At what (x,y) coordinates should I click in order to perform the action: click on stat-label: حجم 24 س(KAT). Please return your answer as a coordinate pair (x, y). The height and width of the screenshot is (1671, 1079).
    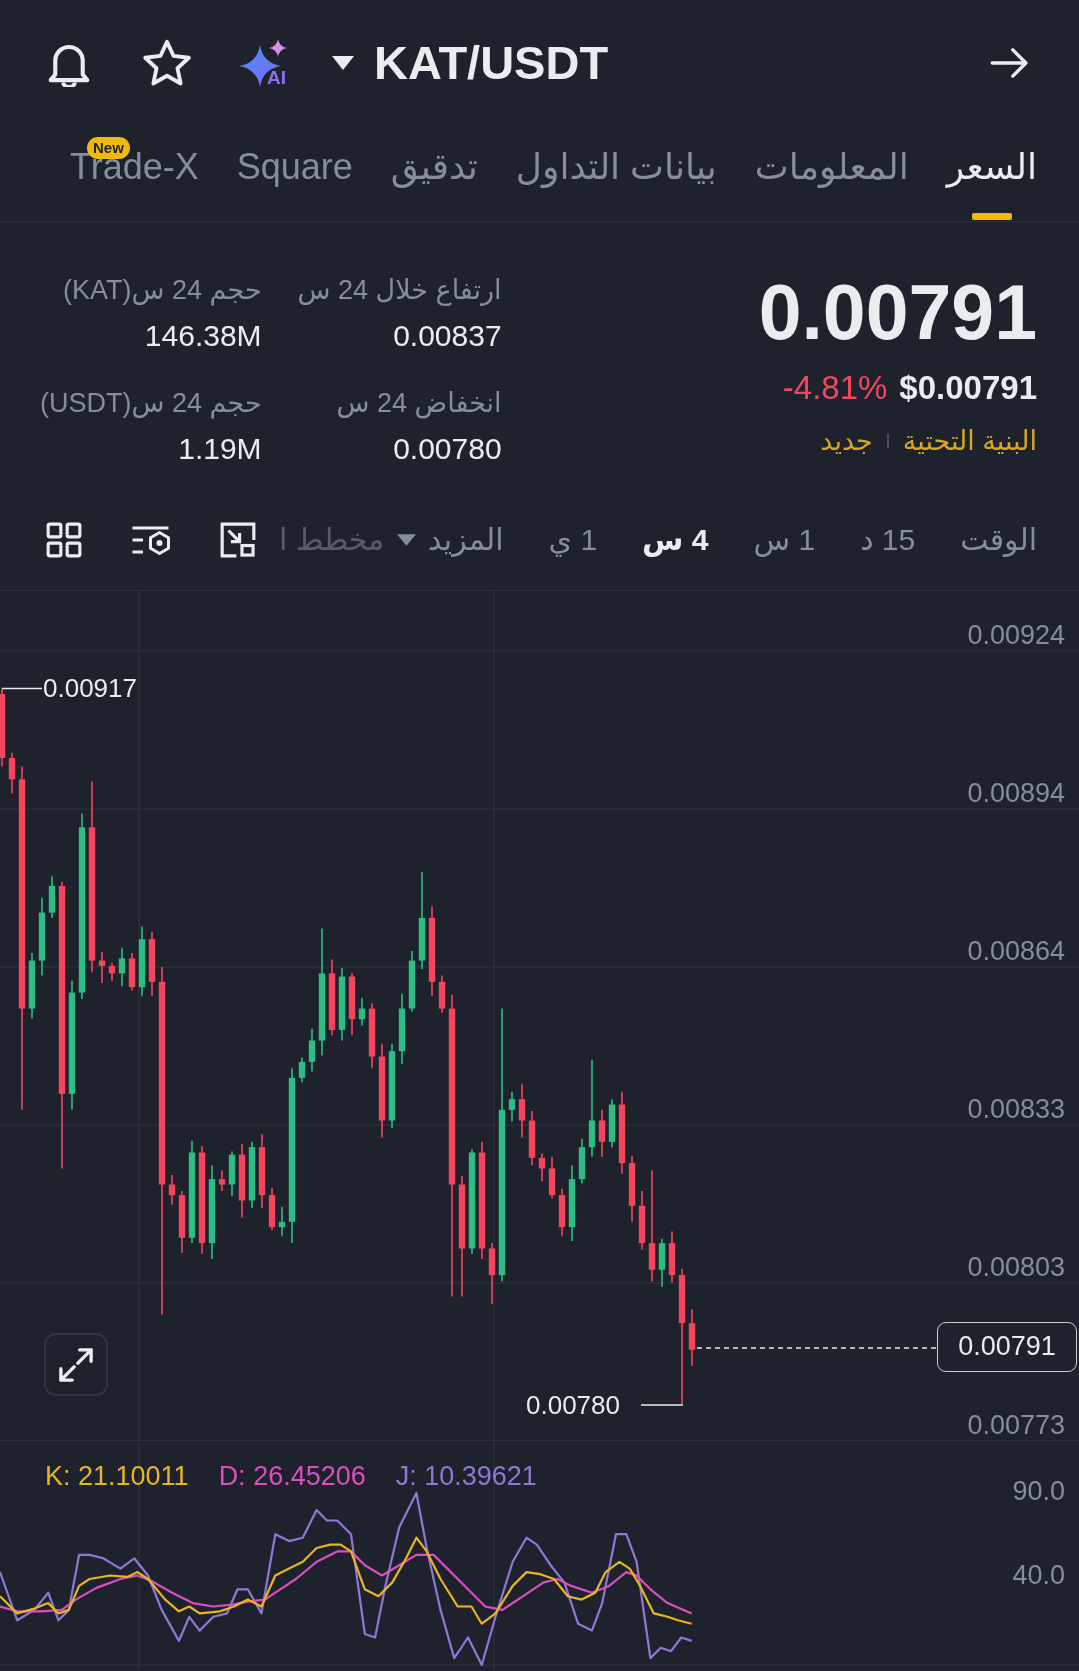
    Looking at the image, I should click on (162, 291).